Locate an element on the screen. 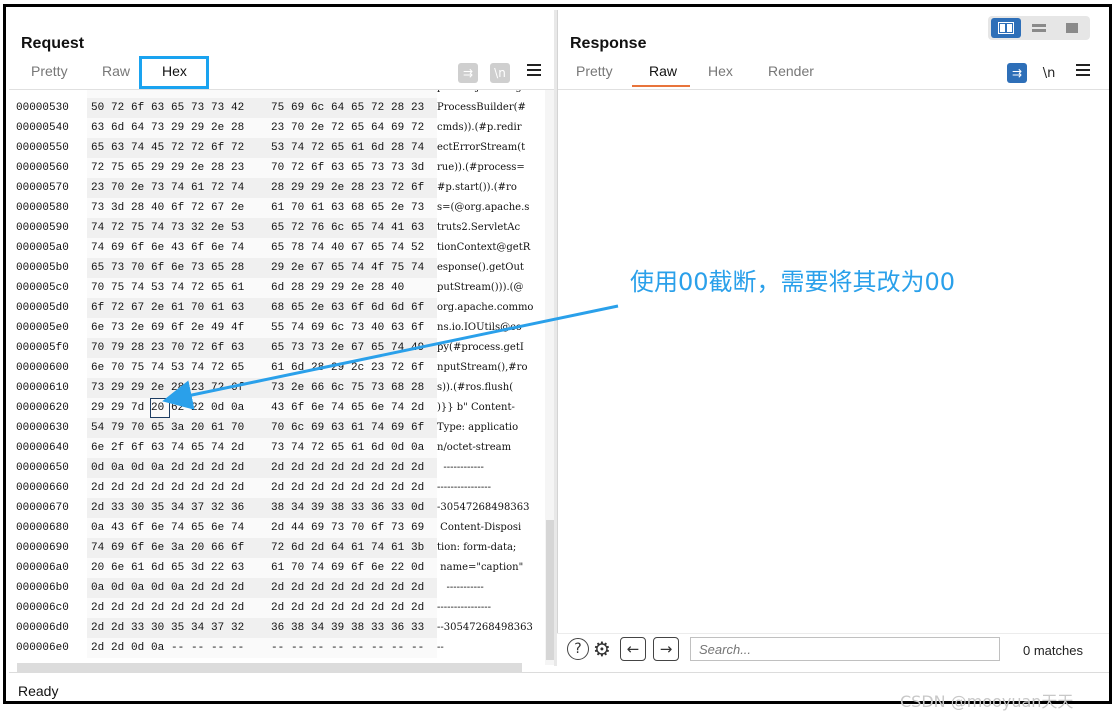  hex-byte: 3a is located at coordinates (180, 428).